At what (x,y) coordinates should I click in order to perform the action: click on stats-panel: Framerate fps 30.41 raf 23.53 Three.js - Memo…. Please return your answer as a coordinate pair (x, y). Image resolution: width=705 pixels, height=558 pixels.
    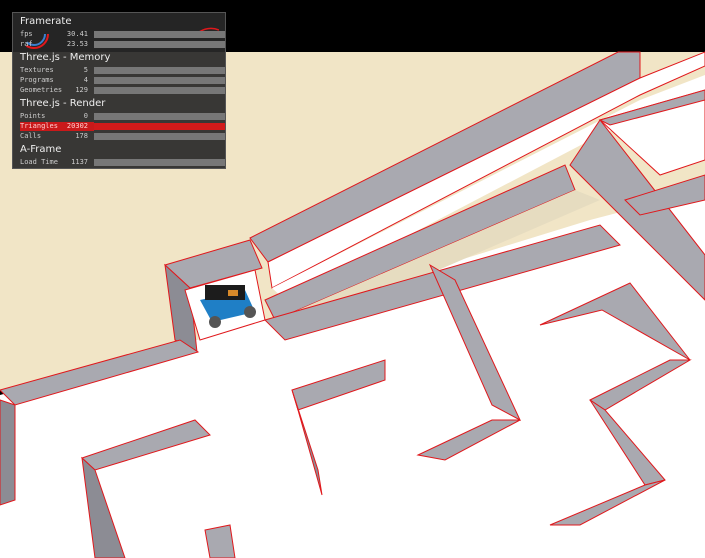
    Looking at the image, I should click on (119, 90).